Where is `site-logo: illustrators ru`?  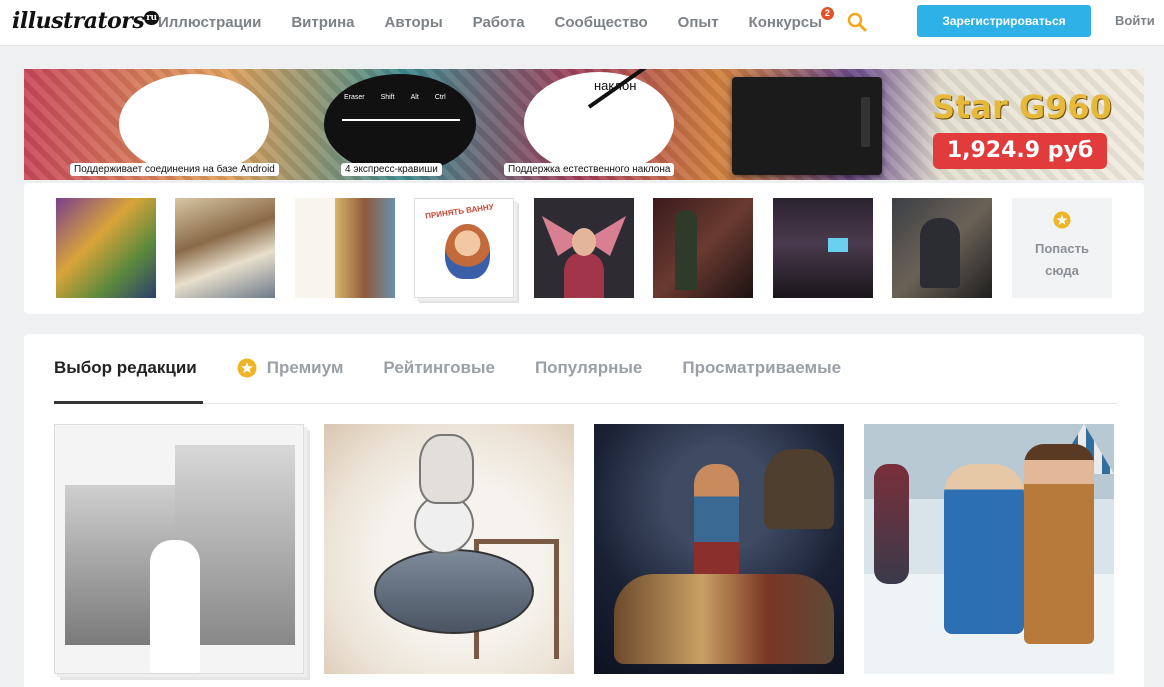 site-logo: illustrators ru is located at coordinates (85, 21).